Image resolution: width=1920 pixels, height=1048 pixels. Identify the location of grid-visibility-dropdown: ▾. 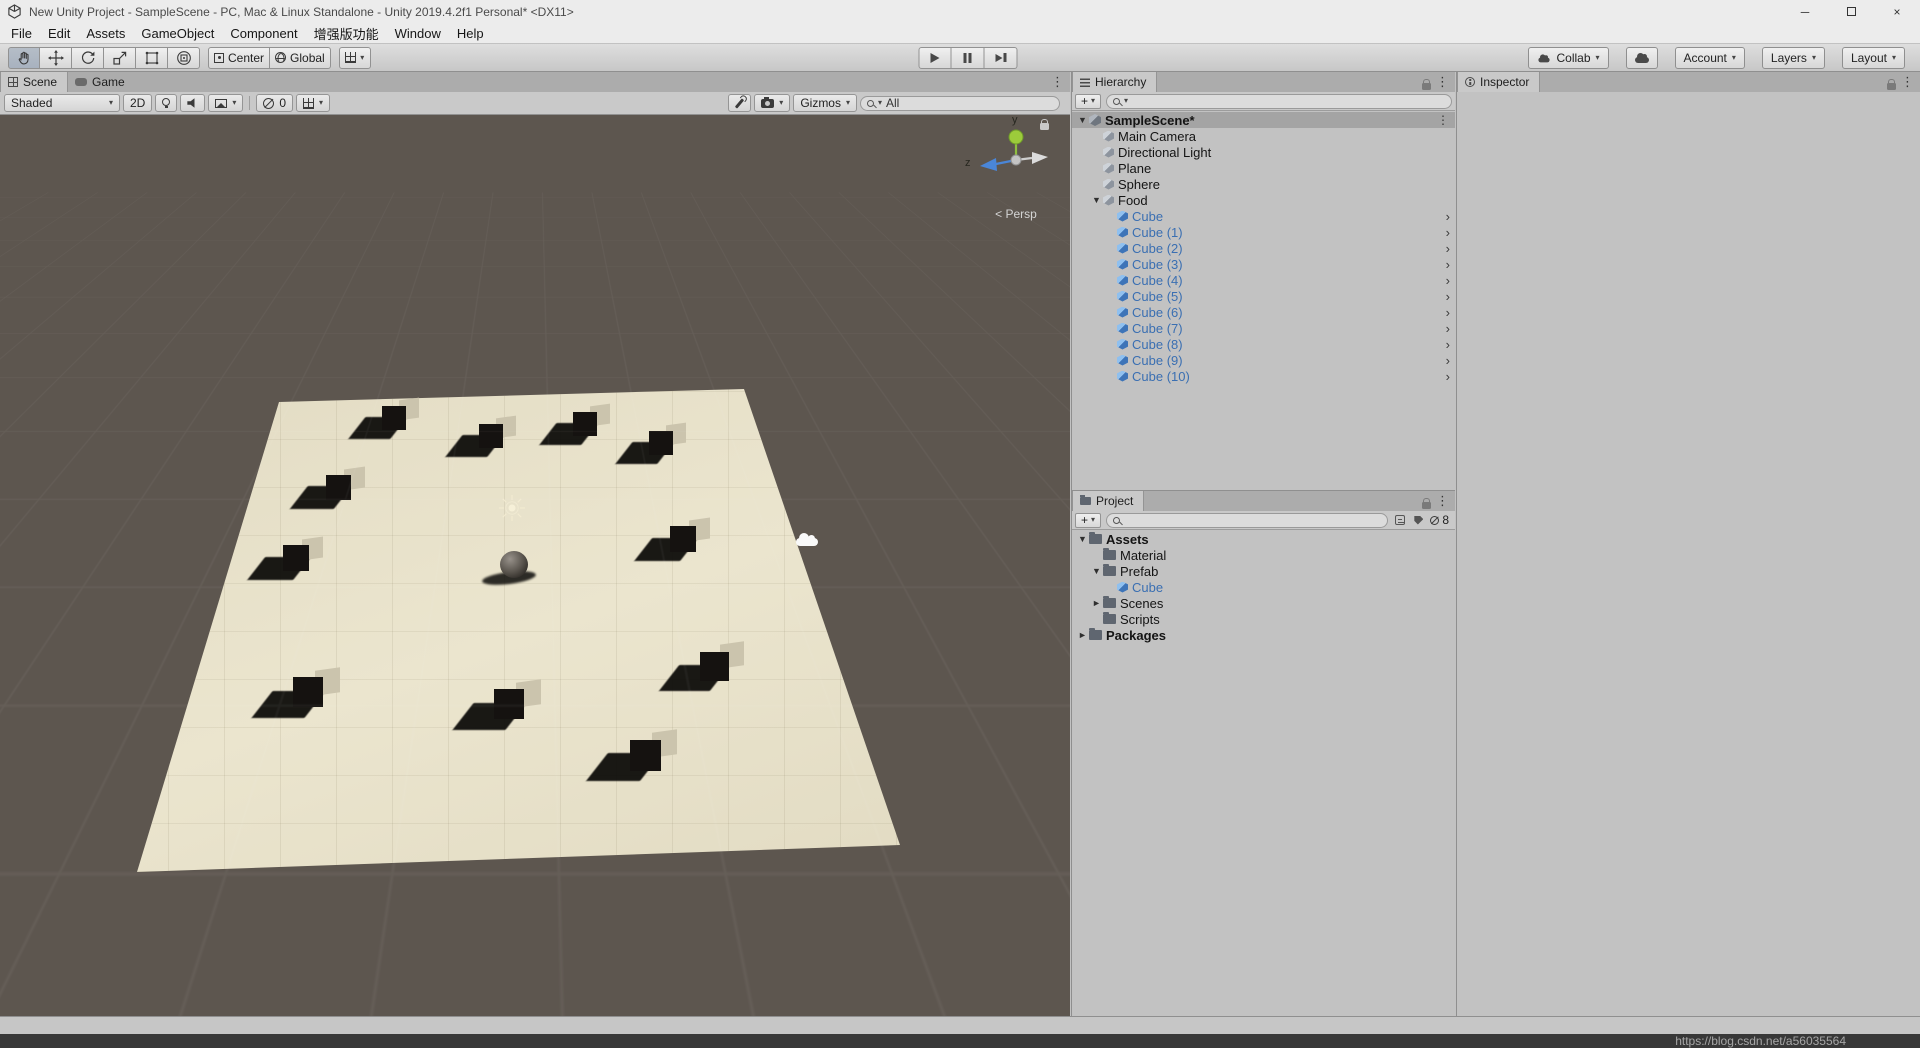
(313, 103).